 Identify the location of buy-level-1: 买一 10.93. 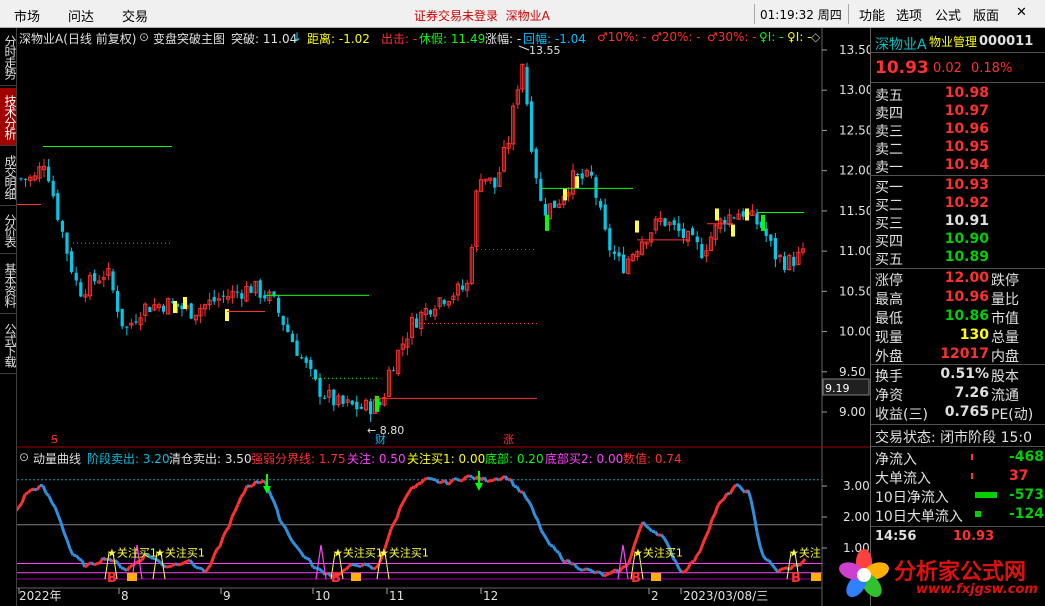
(958, 186).